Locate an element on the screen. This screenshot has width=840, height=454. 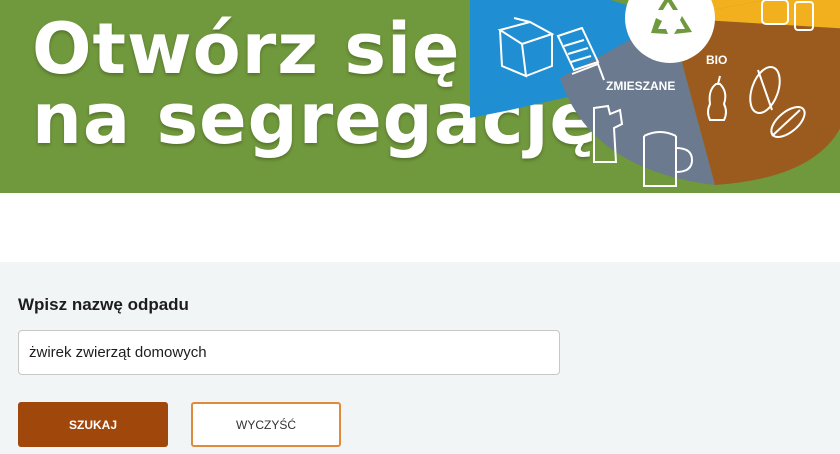
bio-label: BIO is located at coordinates (716, 60).